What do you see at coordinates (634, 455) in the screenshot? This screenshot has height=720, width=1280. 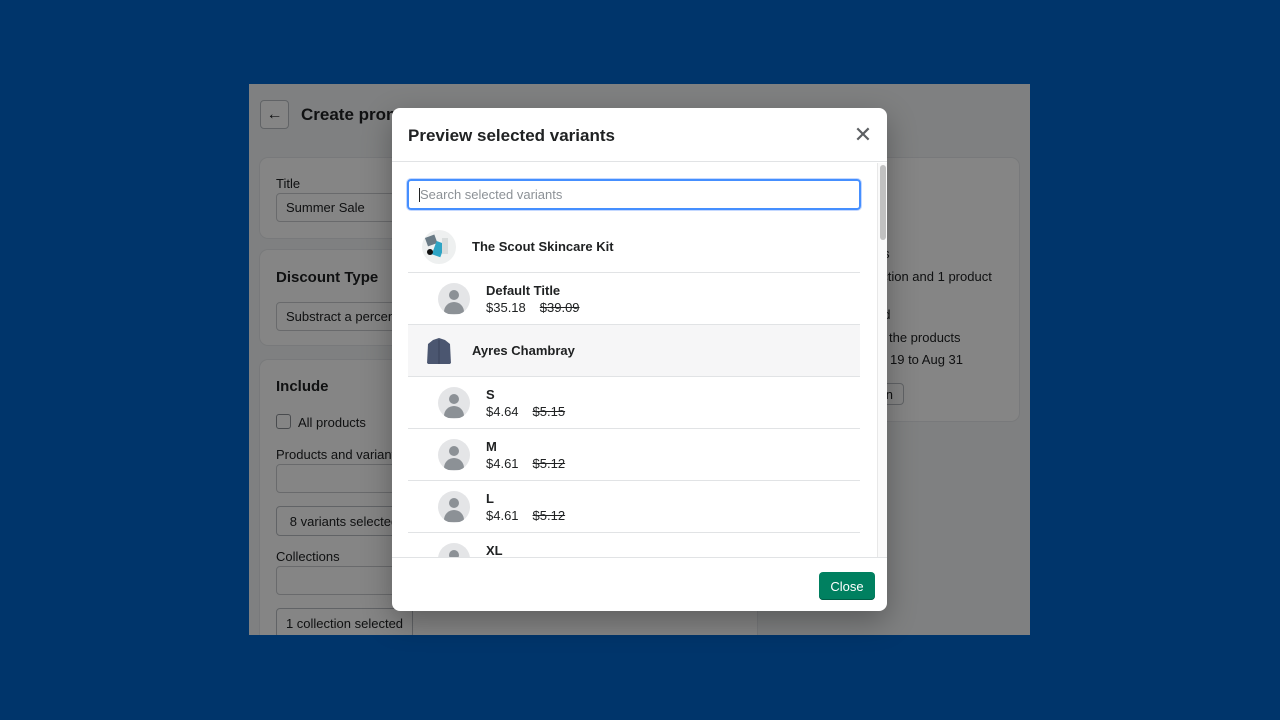 I see `variant-row: M $4.61 $5.12` at bounding box center [634, 455].